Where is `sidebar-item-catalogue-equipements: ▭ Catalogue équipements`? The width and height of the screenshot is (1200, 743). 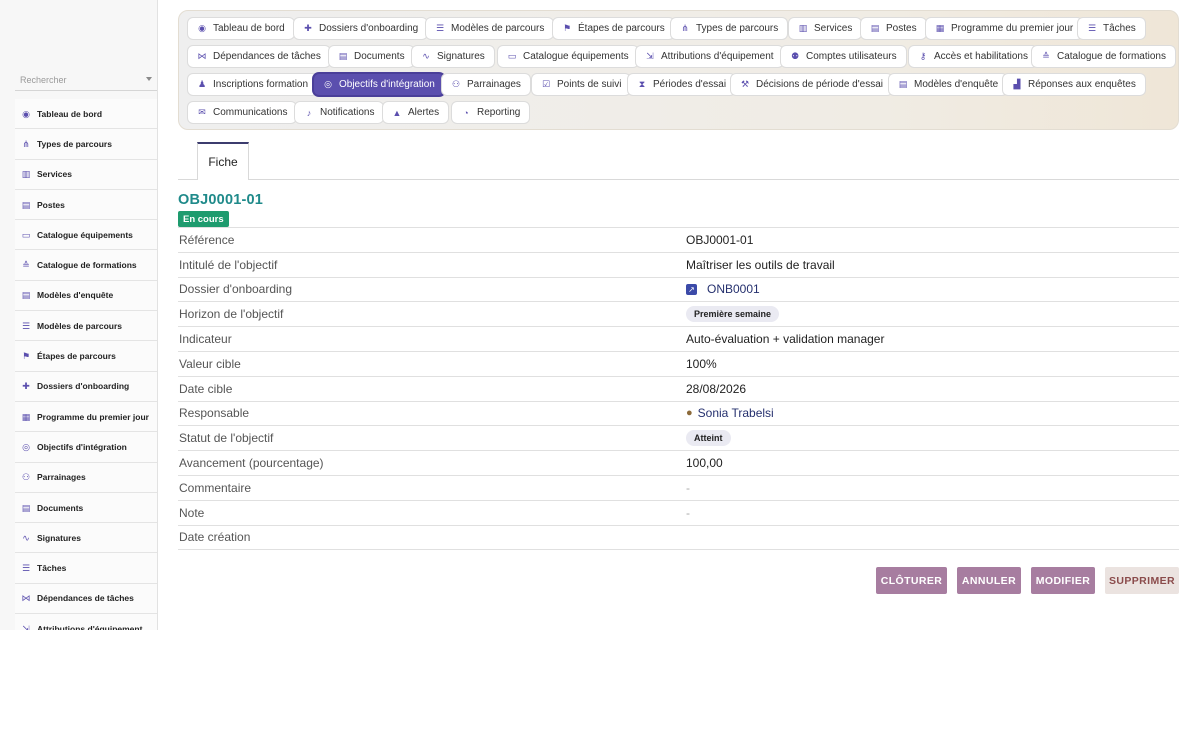
sidebar-item-catalogue-equipements: ▭ Catalogue équipements is located at coordinates (86, 235).